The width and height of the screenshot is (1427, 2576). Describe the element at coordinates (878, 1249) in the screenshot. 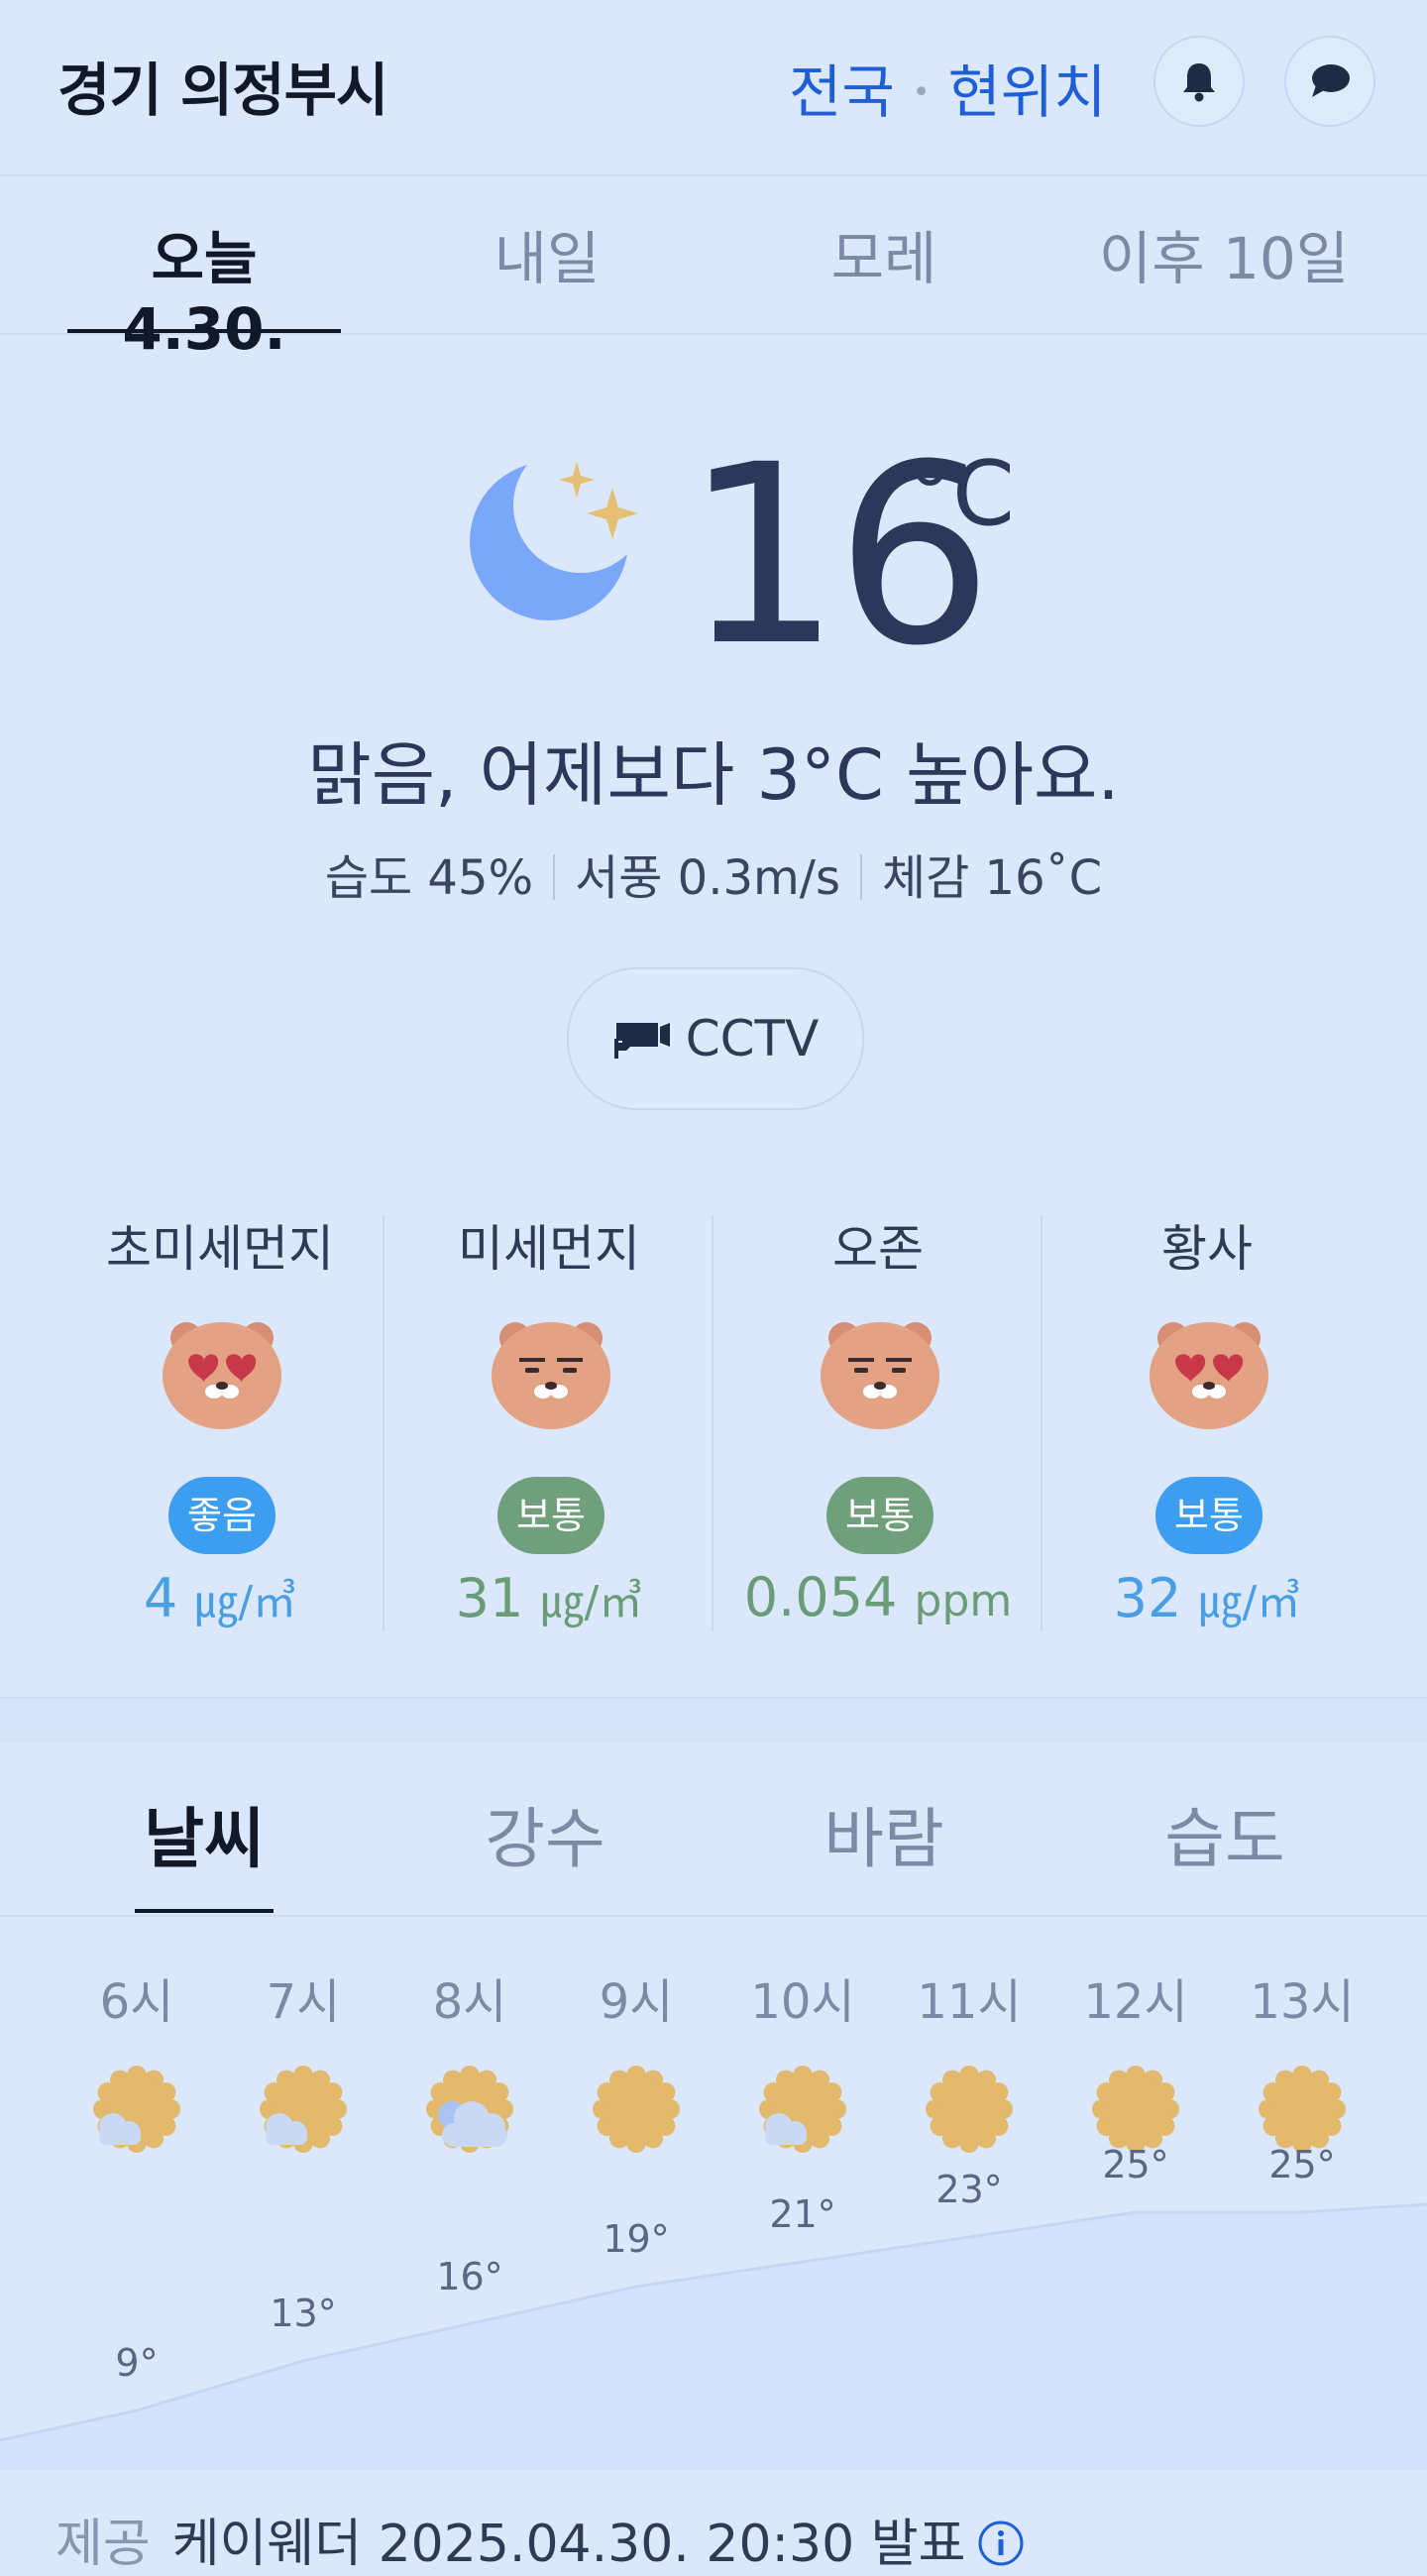

I see `air-item-label: 오존` at that location.